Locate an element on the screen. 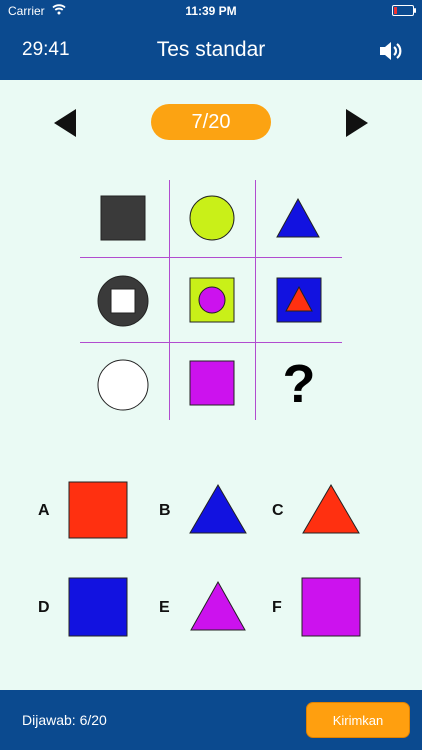 The width and height of the screenshot is (422, 750). option-label-d: D is located at coordinates (44, 607).